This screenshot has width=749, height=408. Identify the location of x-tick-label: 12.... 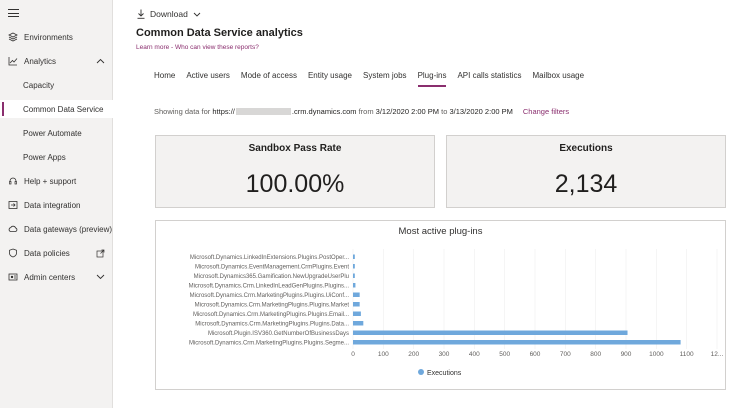
(717, 354).